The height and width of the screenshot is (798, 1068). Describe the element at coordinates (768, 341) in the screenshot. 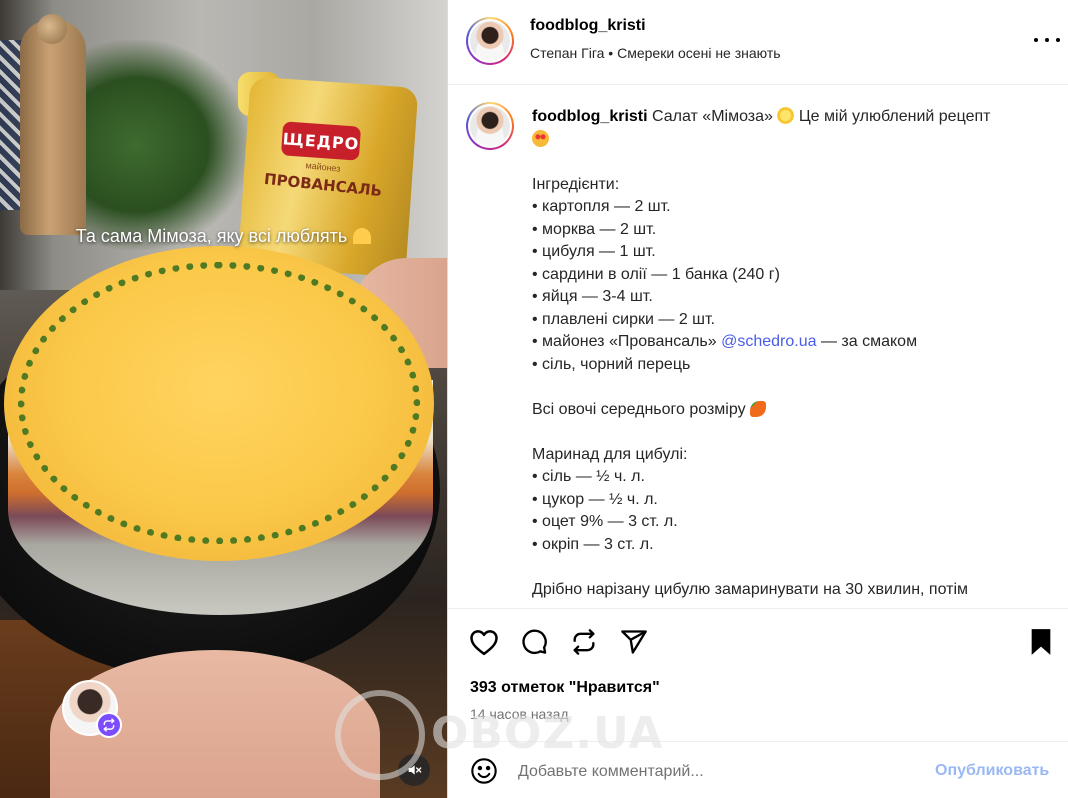

I see `mention-link: @schedro.ua` at that location.